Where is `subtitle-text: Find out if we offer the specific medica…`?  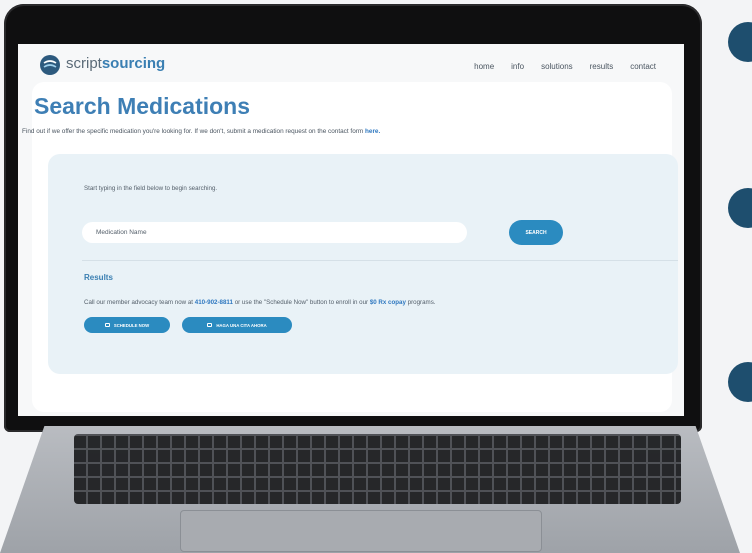
subtitle-text: Find out if we offer the specific medica… is located at coordinates (193, 131).